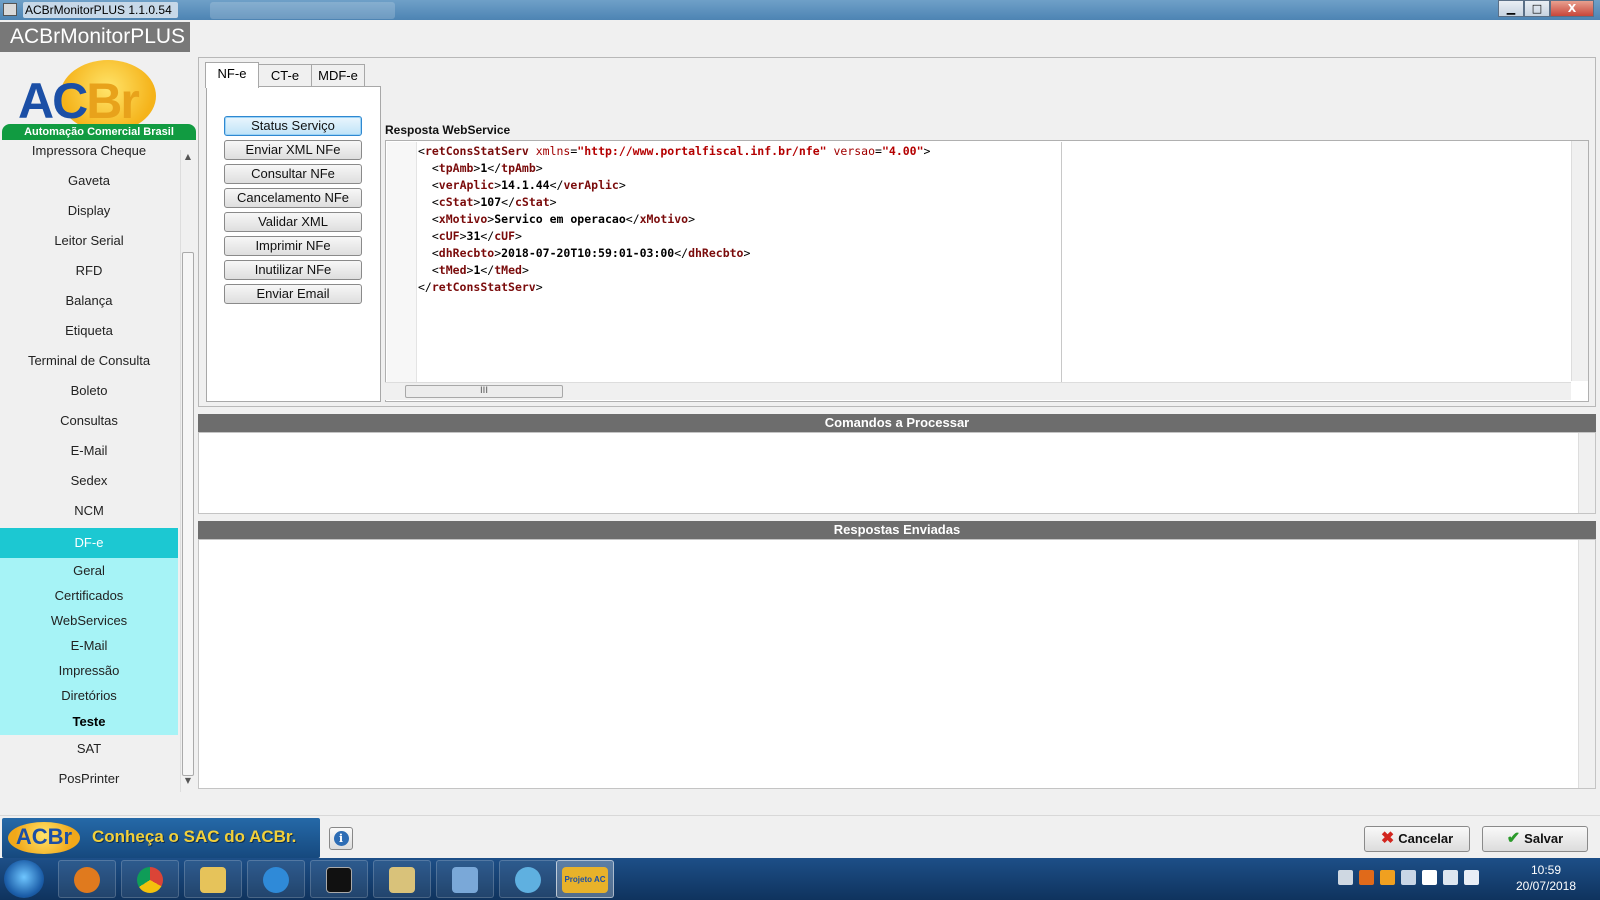 The width and height of the screenshot is (1600, 900). I want to click on comandos-scrollbar, so click(1586, 473).